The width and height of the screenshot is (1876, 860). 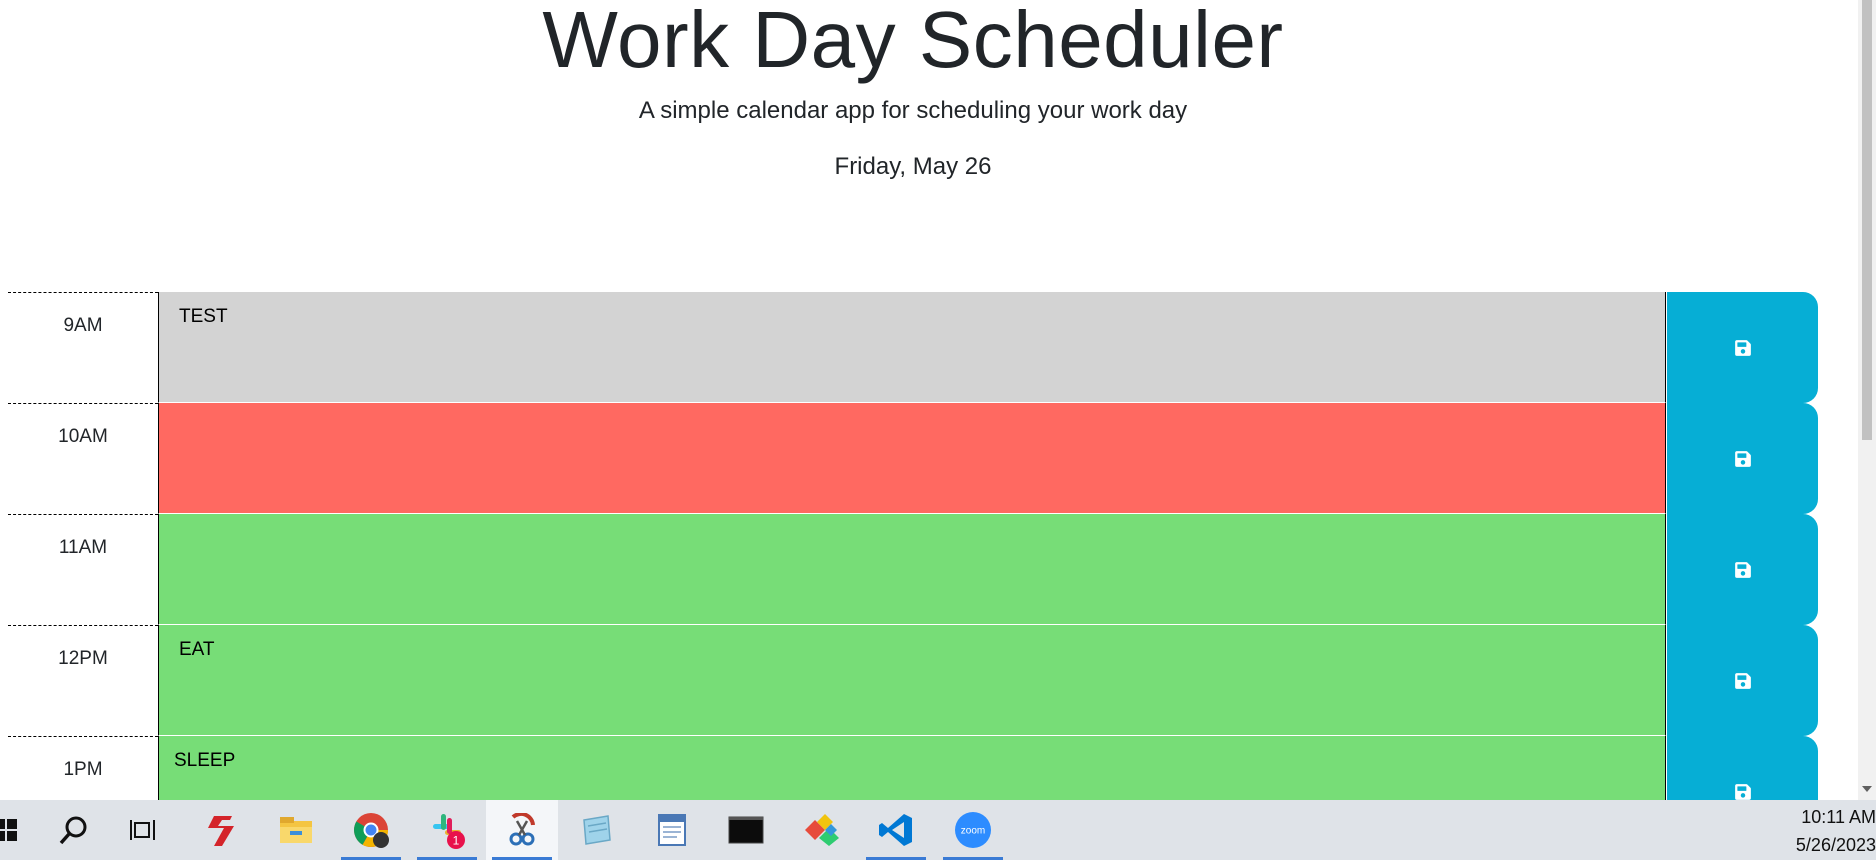 What do you see at coordinates (1821, 830) in the screenshot?
I see `system-clock: 10:11 AM 5/26/2023` at bounding box center [1821, 830].